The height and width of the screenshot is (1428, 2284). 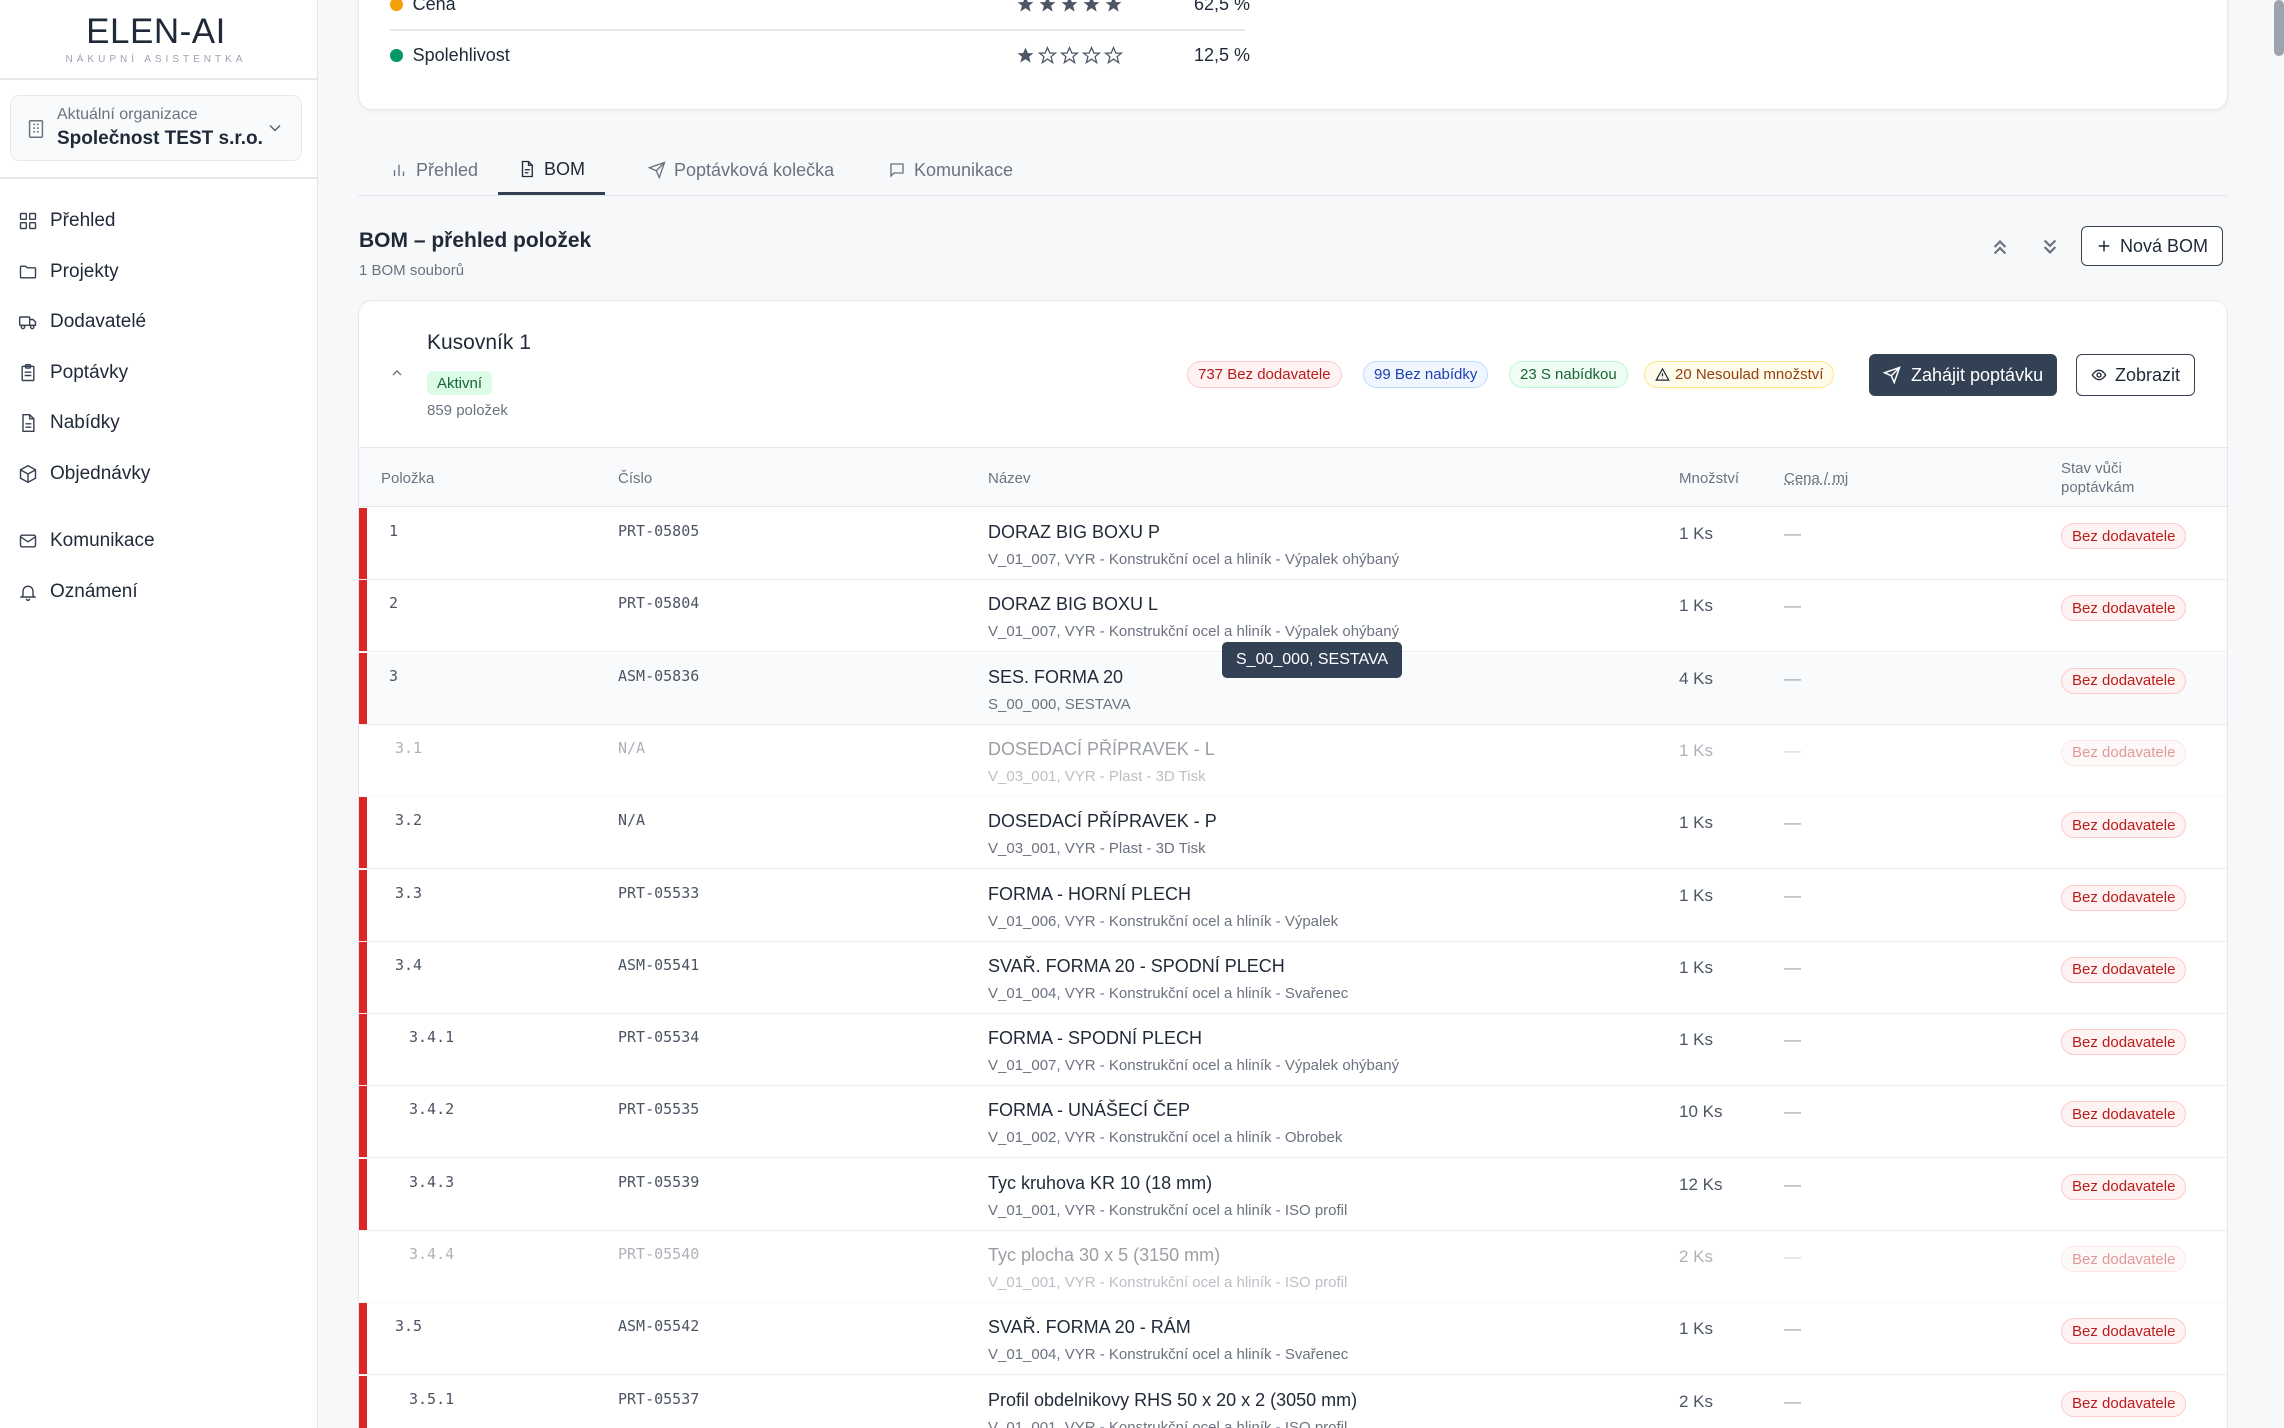 I want to click on nav-item-prehled: Přehled, so click(x=67, y=221).